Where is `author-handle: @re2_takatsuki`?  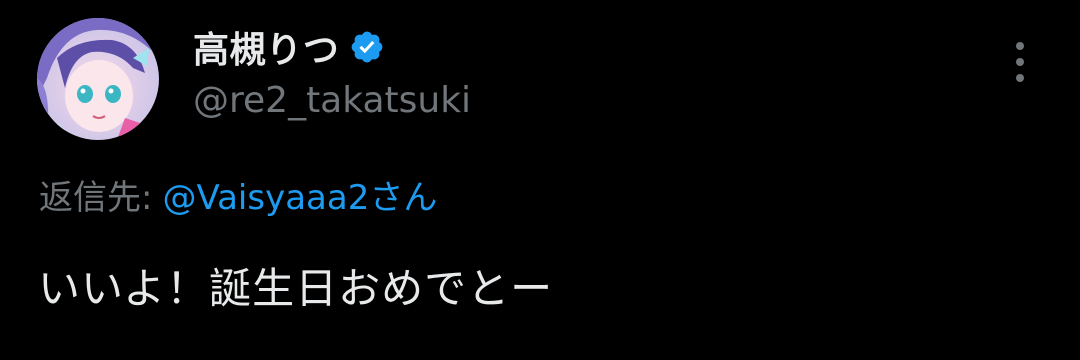 author-handle: @re2_takatsuki is located at coordinates (332, 100).